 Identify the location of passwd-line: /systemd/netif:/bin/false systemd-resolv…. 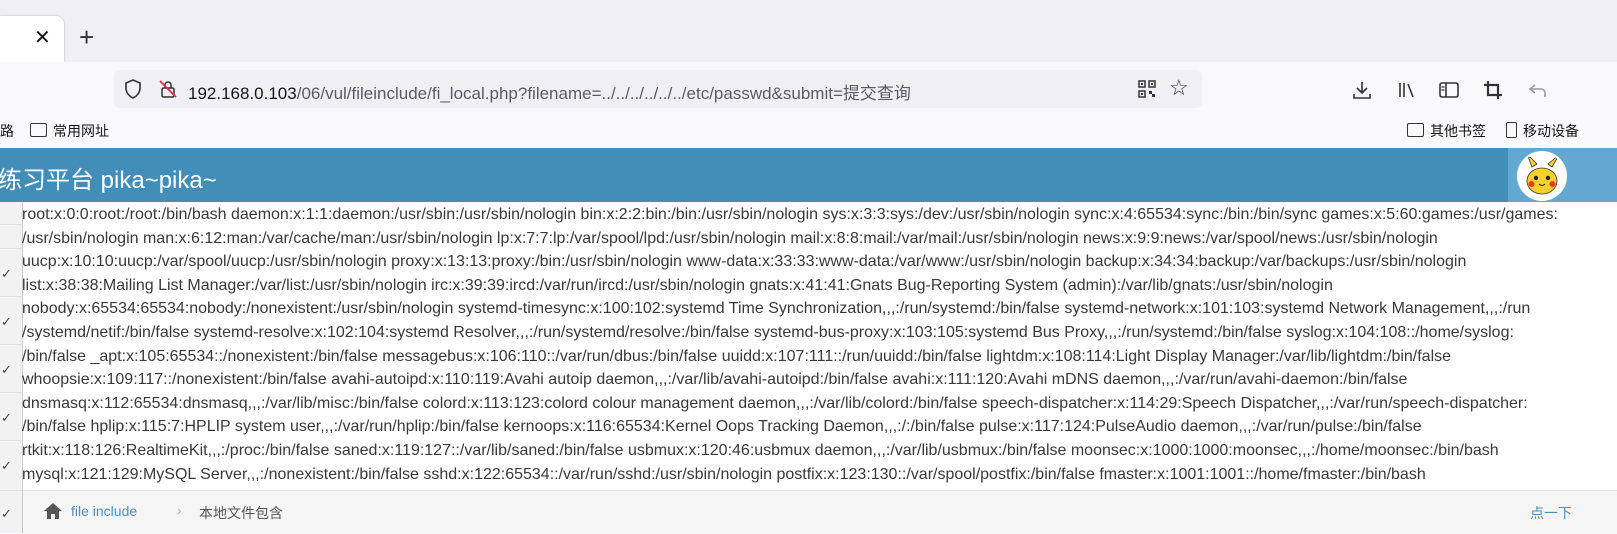
(768, 332).